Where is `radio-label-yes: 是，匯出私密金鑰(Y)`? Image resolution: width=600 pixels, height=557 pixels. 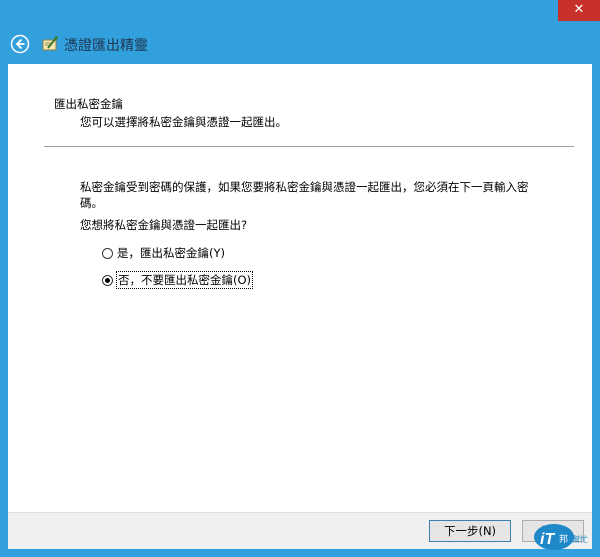
radio-label-yes: 是，匯出私密金鑰(Y) is located at coordinates (171, 253).